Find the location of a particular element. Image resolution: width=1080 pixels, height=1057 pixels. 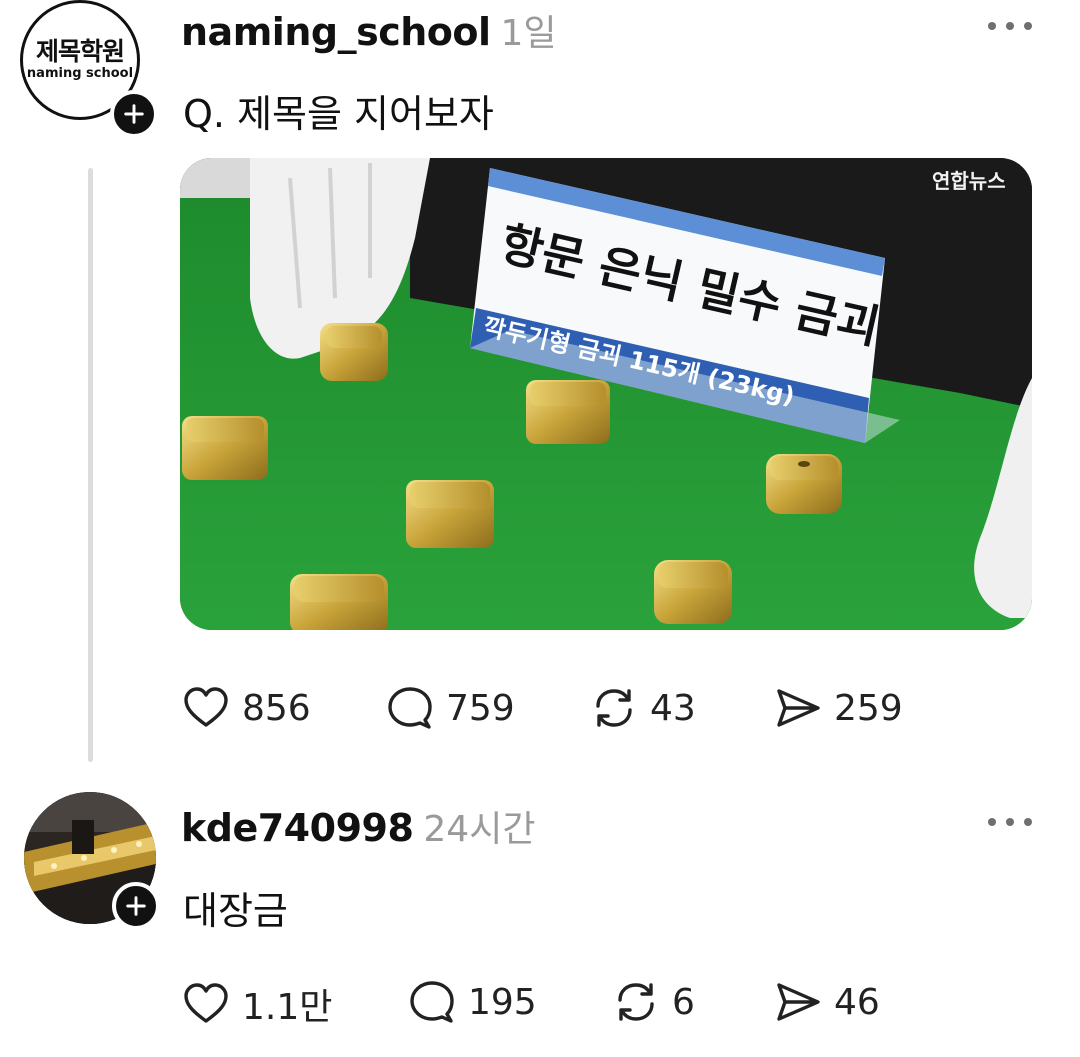

like-count: 856 is located at coordinates (276, 708).